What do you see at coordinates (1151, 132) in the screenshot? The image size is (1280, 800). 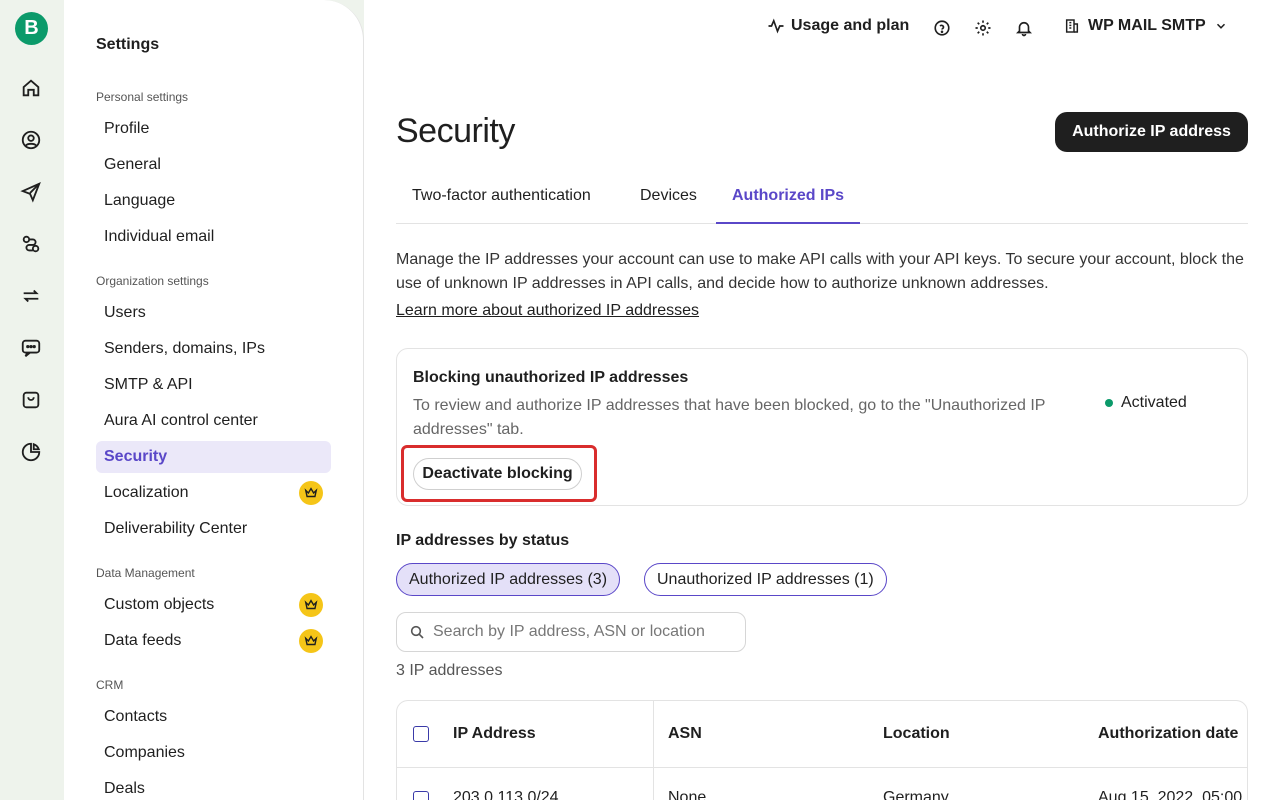 I see `authorize-ip-button: Authorize IP address` at bounding box center [1151, 132].